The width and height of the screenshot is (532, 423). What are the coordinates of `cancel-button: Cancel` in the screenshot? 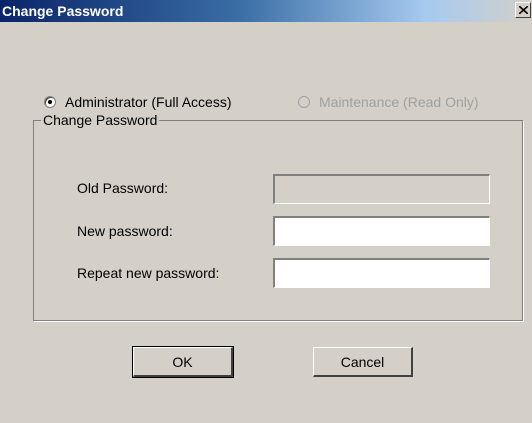 It's located at (363, 362).